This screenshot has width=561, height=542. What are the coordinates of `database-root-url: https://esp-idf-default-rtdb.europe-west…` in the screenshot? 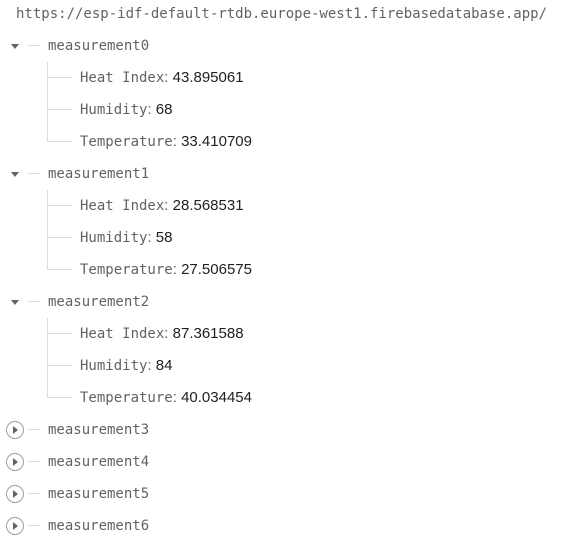 It's located at (281, 14).